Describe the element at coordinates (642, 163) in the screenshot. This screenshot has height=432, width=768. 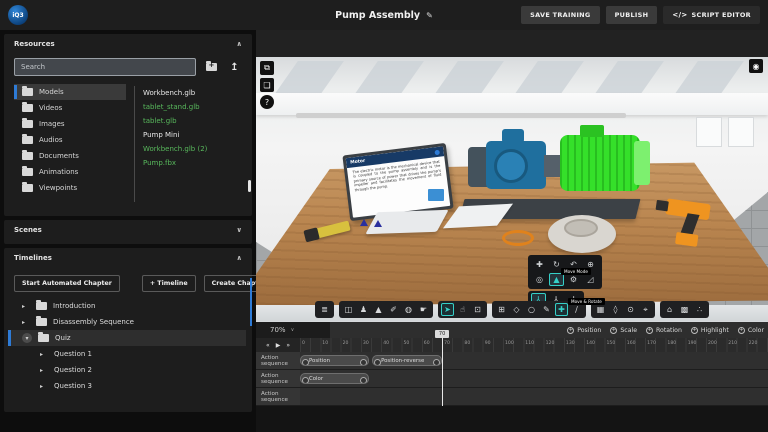
I see `motor-end-cap` at that location.